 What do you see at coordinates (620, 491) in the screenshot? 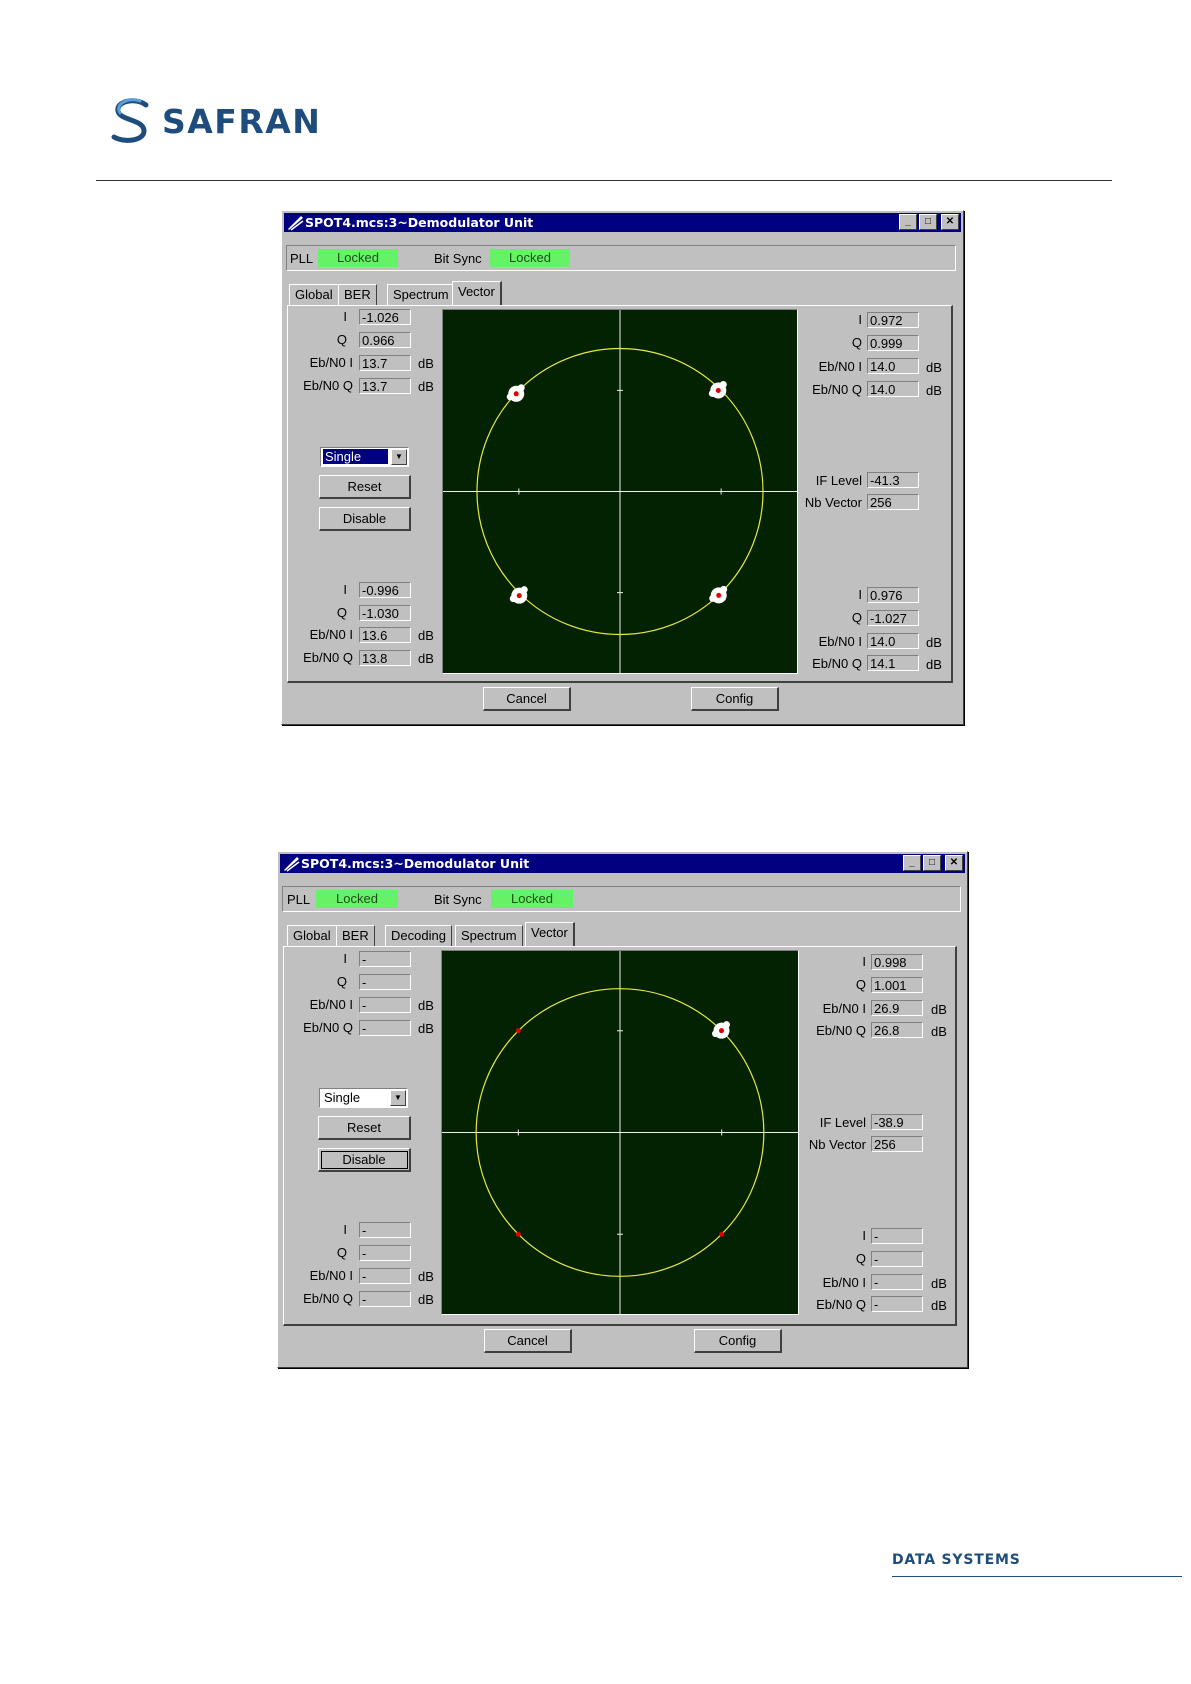
I see `constellation-svg` at bounding box center [620, 491].